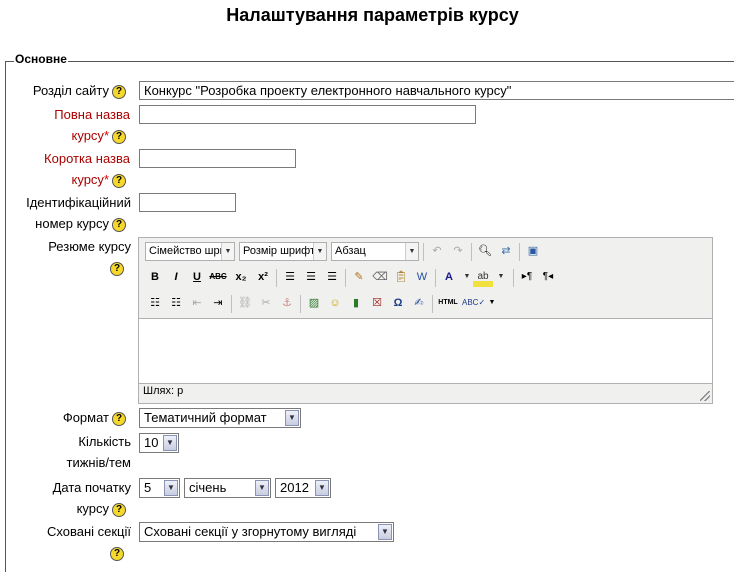 The width and height of the screenshot is (734, 572). What do you see at coordinates (78, 202) in the screenshot?
I see `idnumber-label: Ідентифікаційний` at bounding box center [78, 202].